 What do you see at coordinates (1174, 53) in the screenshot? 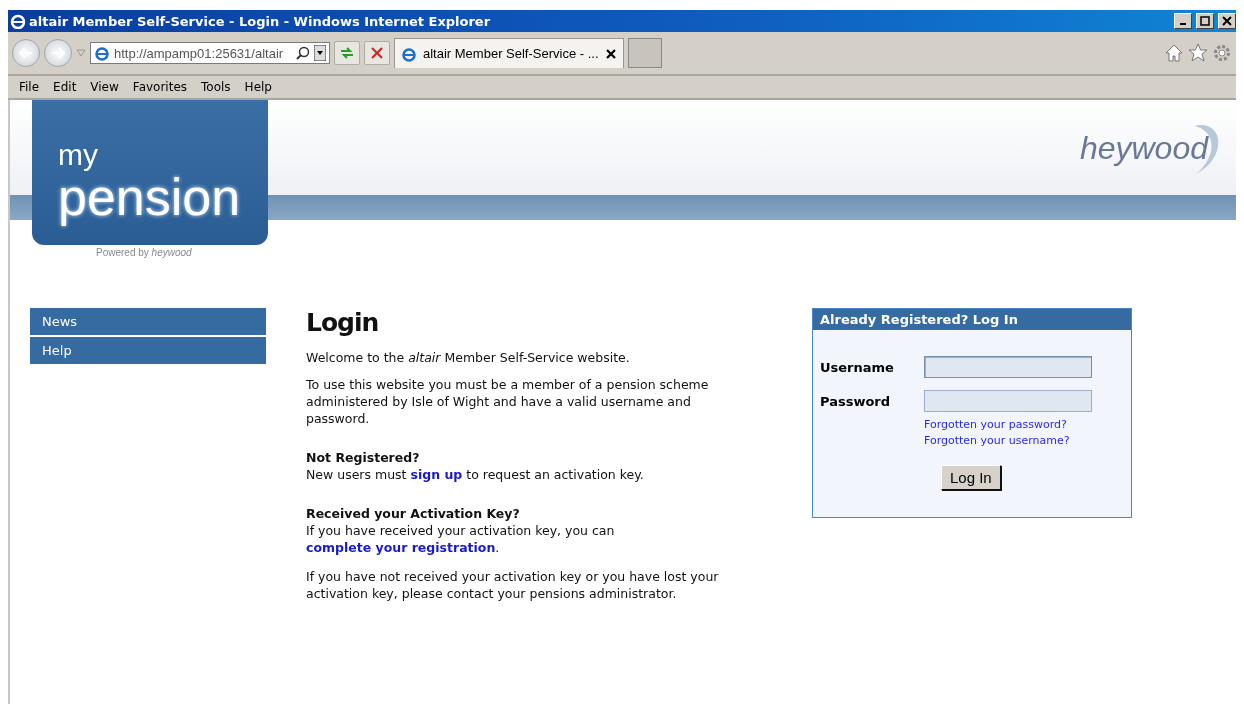
I see `home-icon` at bounding box center [1174, 53].